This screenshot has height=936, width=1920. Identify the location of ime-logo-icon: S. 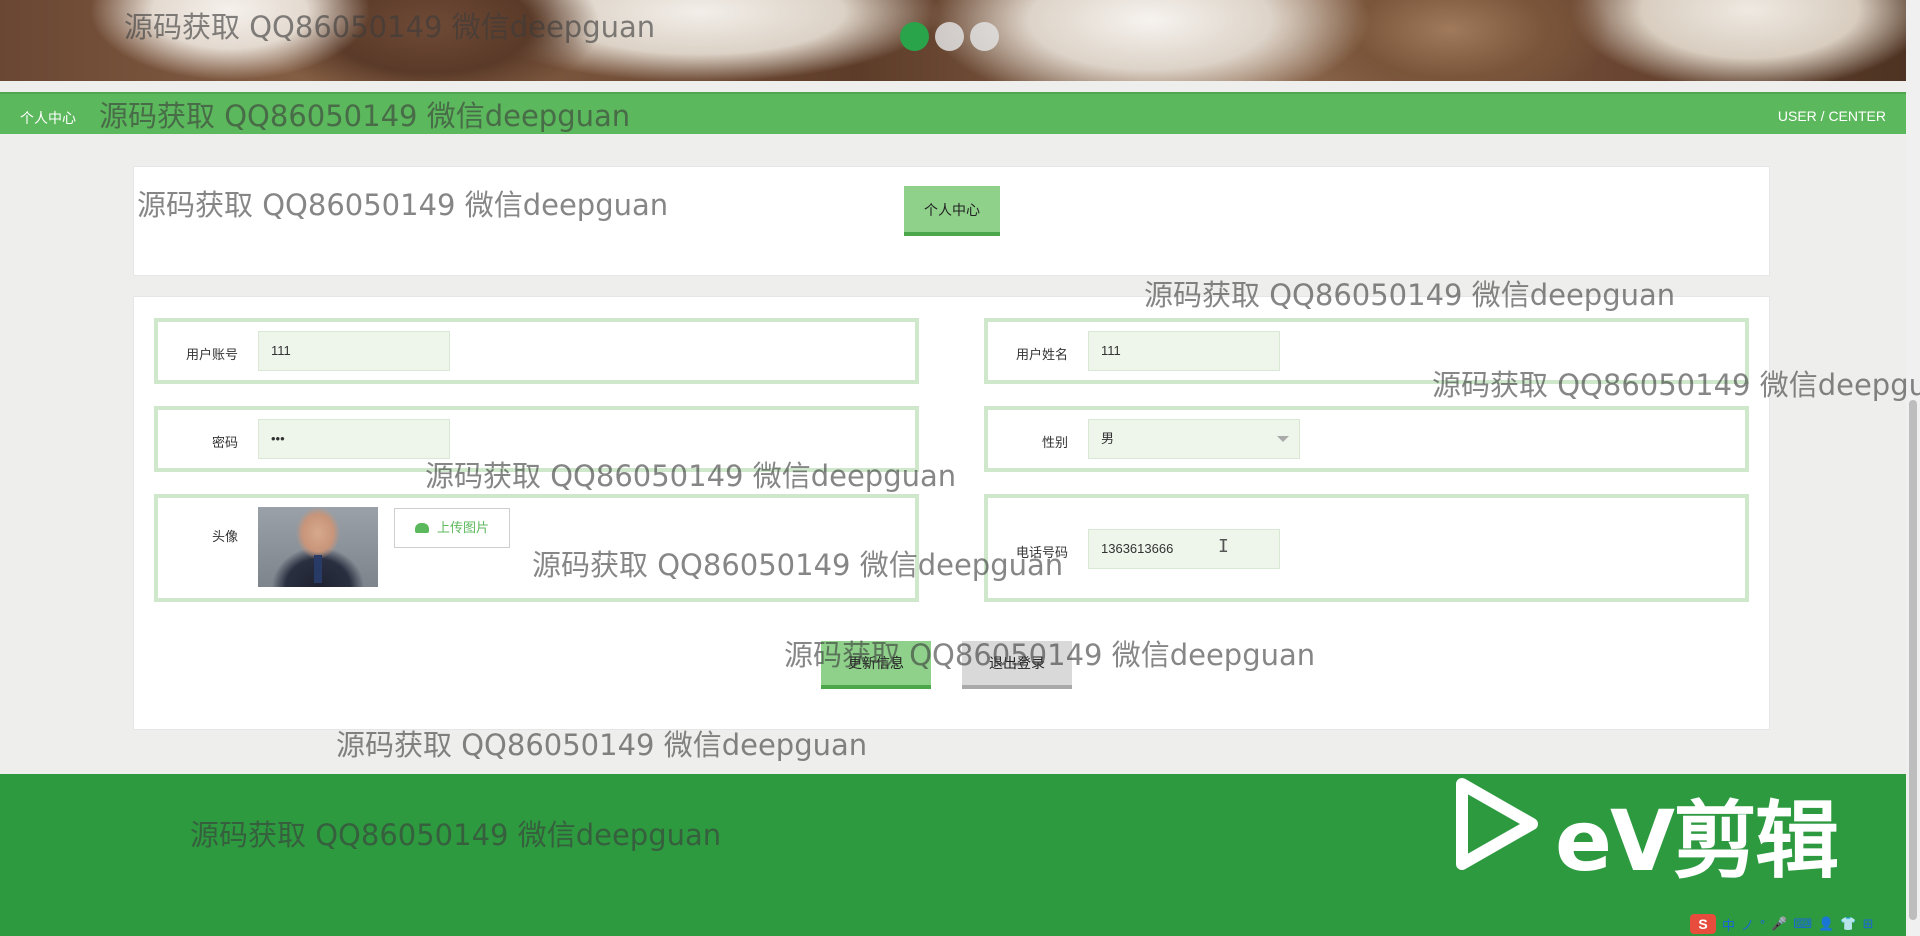
(1703, 924).